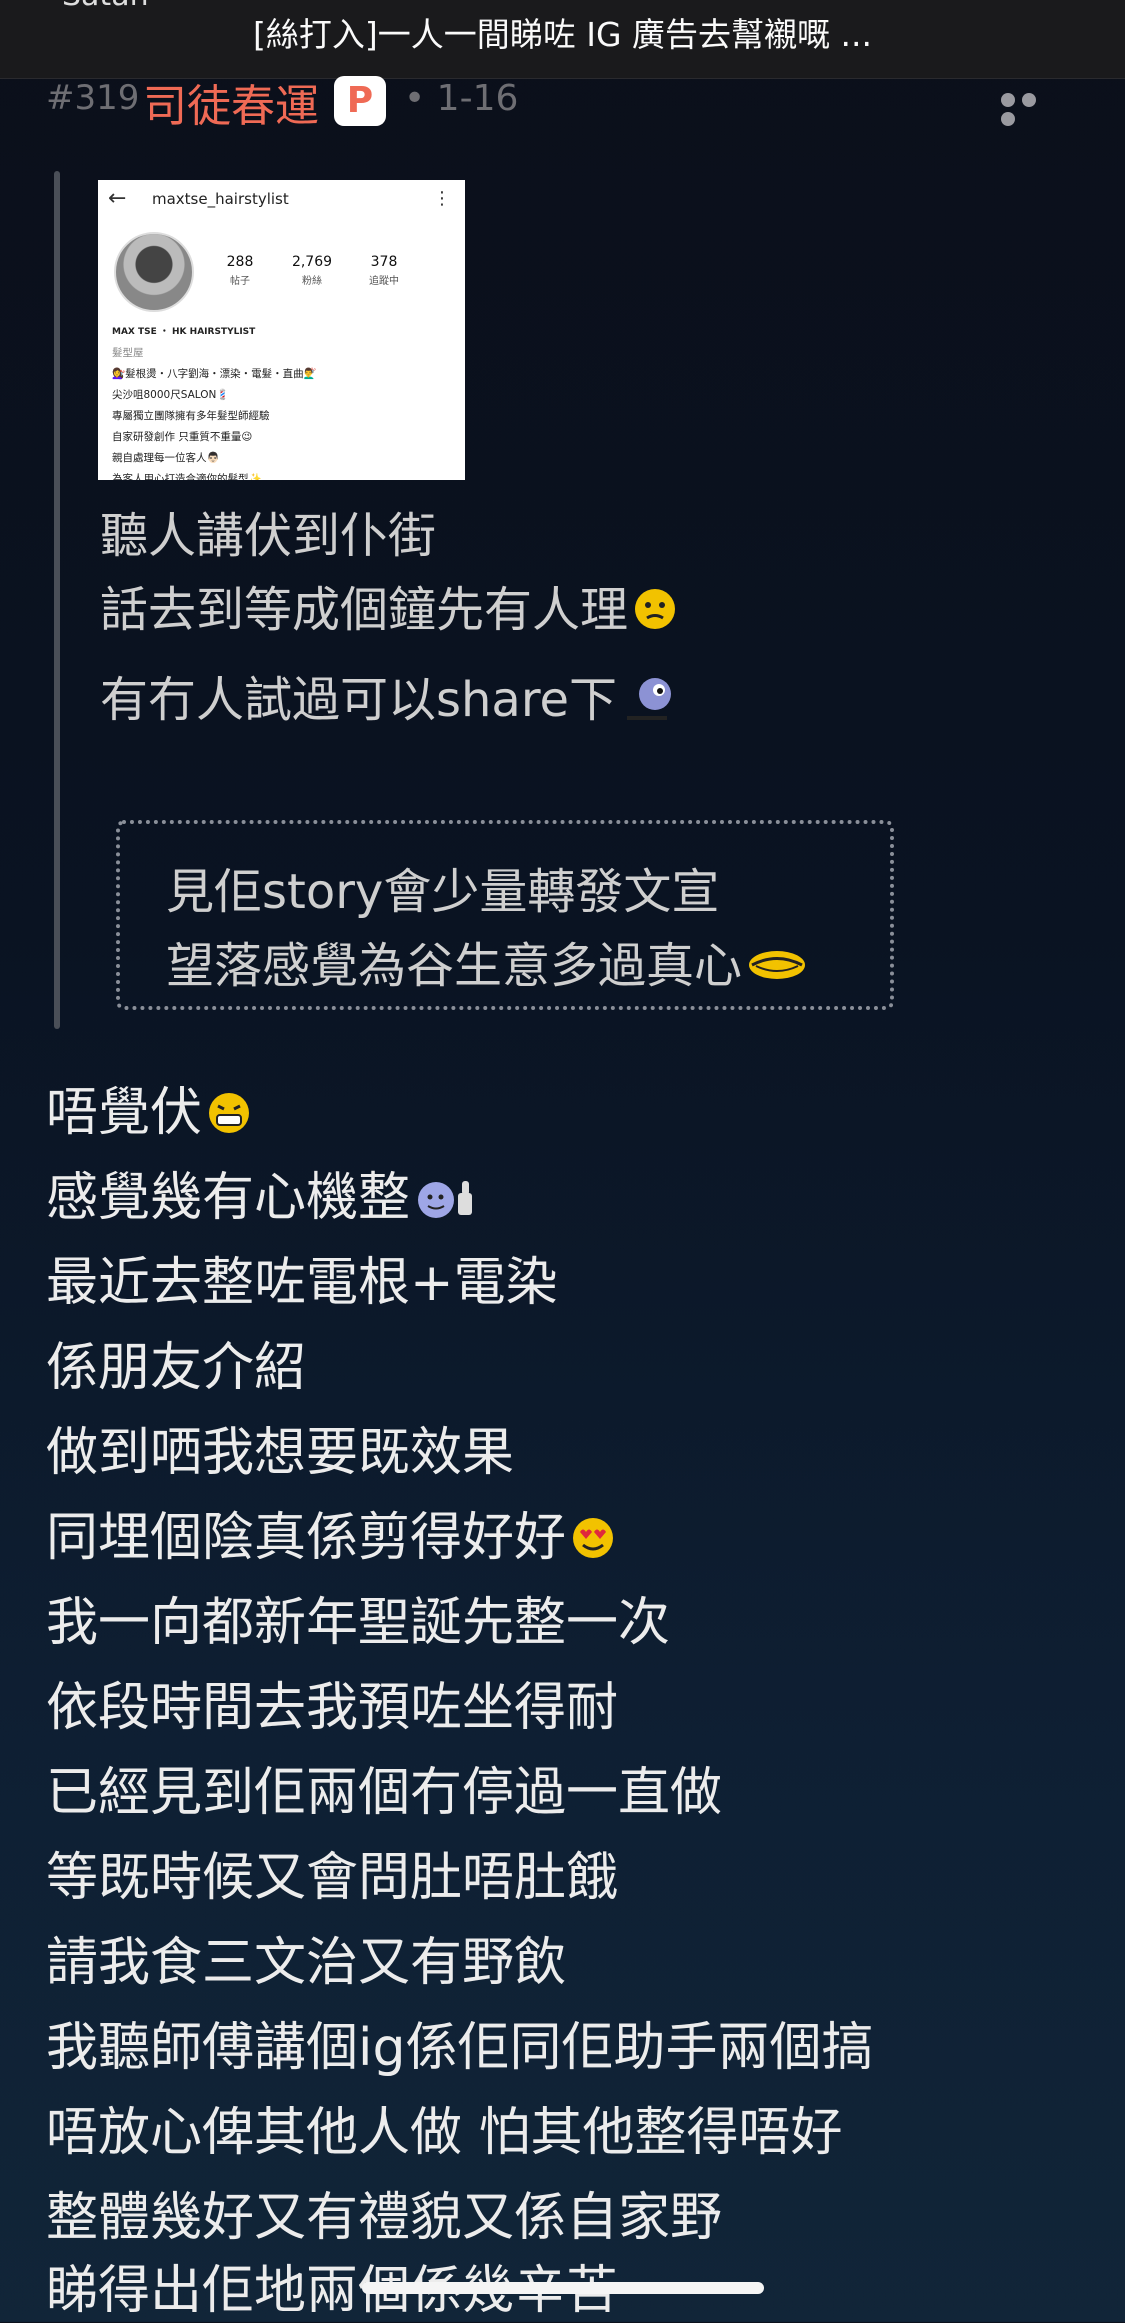 The width and height of the screenshot is (1125, 2323). Describe the element at coordinates (149, 1107) in the screenshot. I see `body-line: 唔覺伏` at that location.